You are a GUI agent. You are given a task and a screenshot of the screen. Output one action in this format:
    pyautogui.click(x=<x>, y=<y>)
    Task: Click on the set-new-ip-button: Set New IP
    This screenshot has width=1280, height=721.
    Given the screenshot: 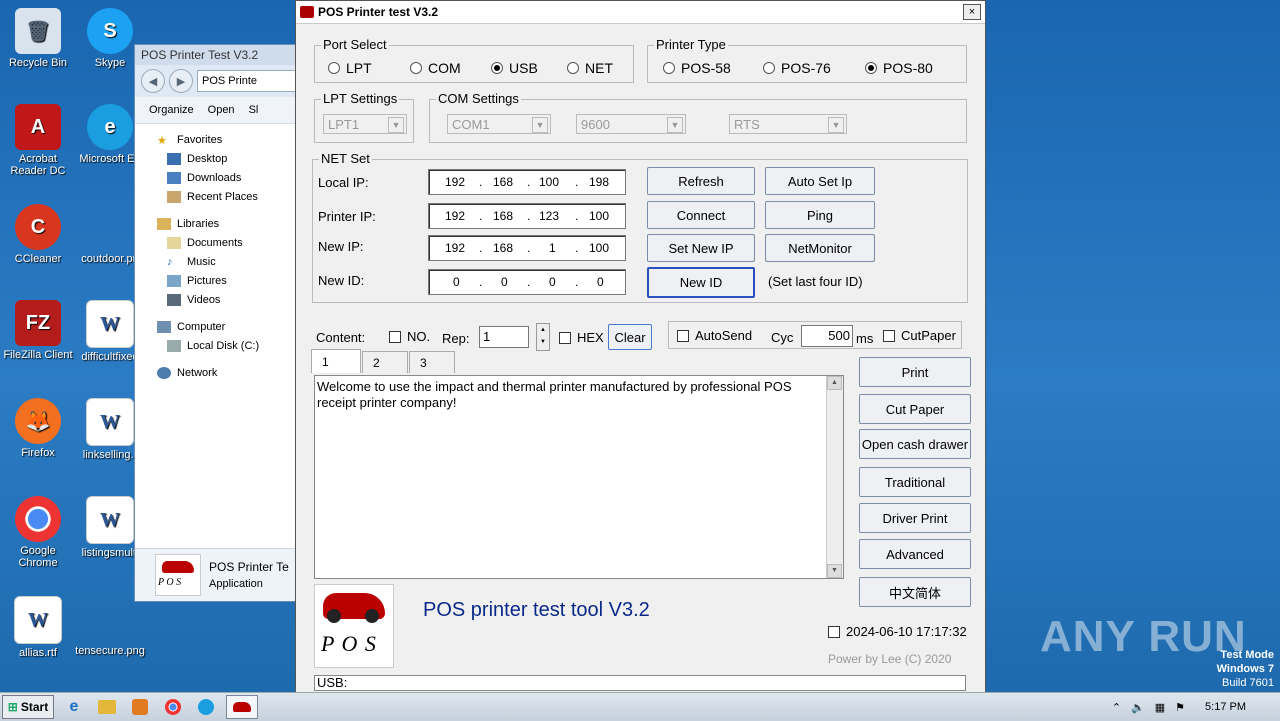 What is the action you would take?
    pyautogui.click(x=701, y=248)
    